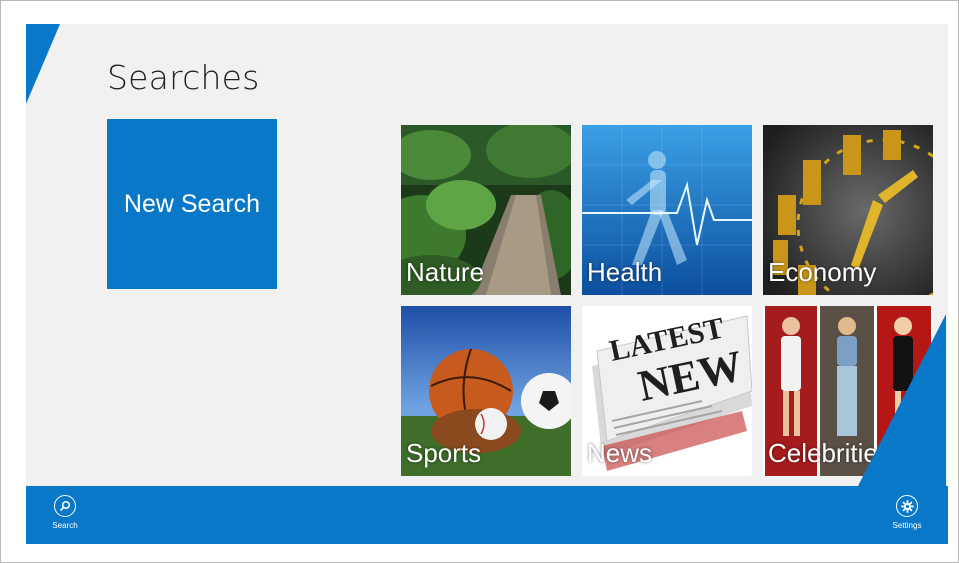 This screenshot has height=563, width=959. Describe the element at coordinates (667, 210) in the screenshot. I see `category-tile-health: Health` at that location.